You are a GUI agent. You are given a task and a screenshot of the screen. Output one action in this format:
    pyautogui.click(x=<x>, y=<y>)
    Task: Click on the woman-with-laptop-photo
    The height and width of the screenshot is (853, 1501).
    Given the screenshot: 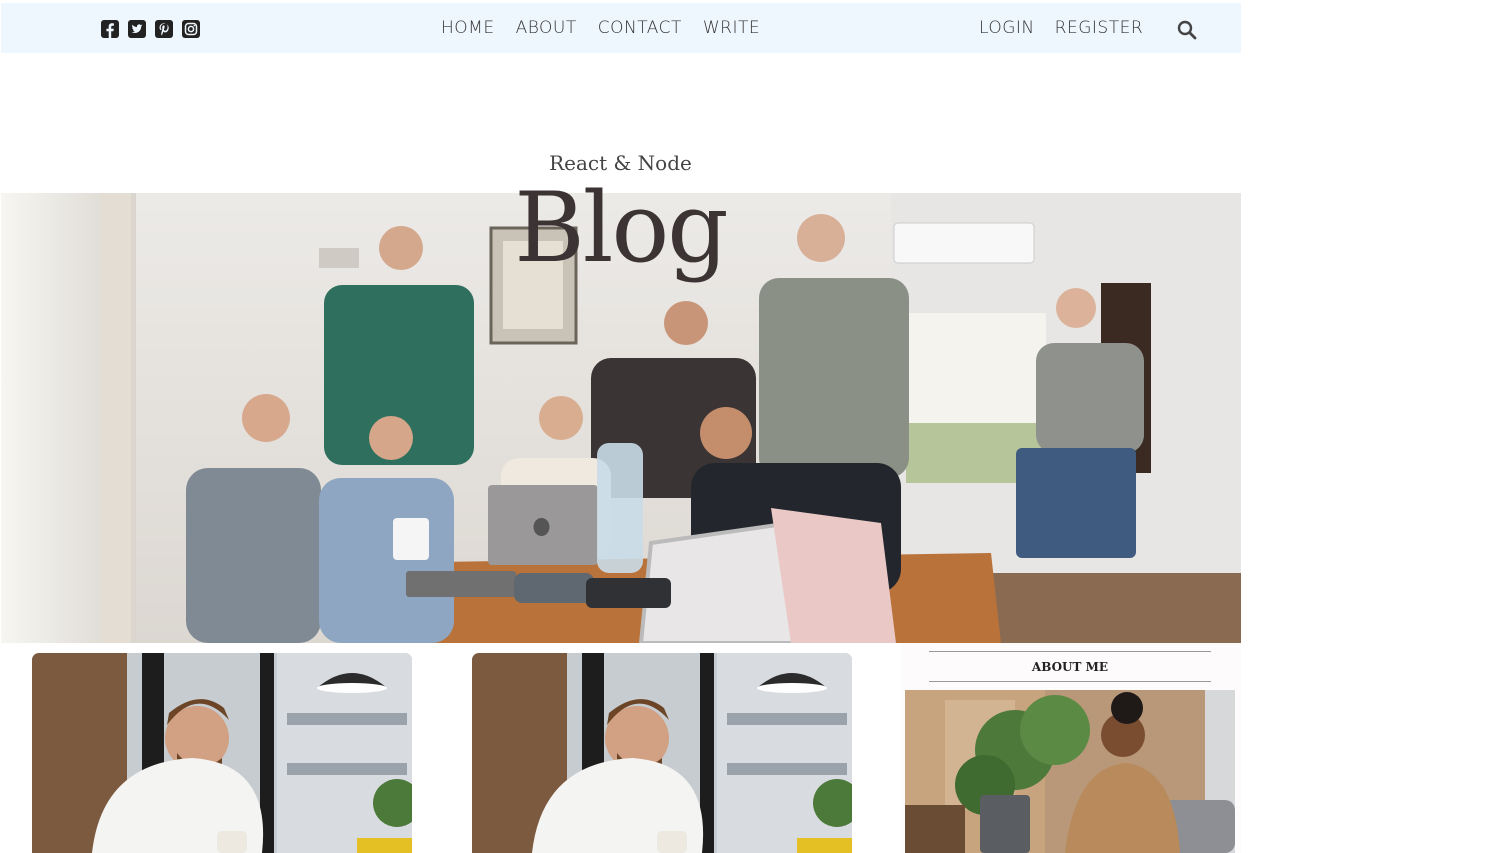 What is the action you would take?
    pyautogui.click(x=1070, y=771)
    